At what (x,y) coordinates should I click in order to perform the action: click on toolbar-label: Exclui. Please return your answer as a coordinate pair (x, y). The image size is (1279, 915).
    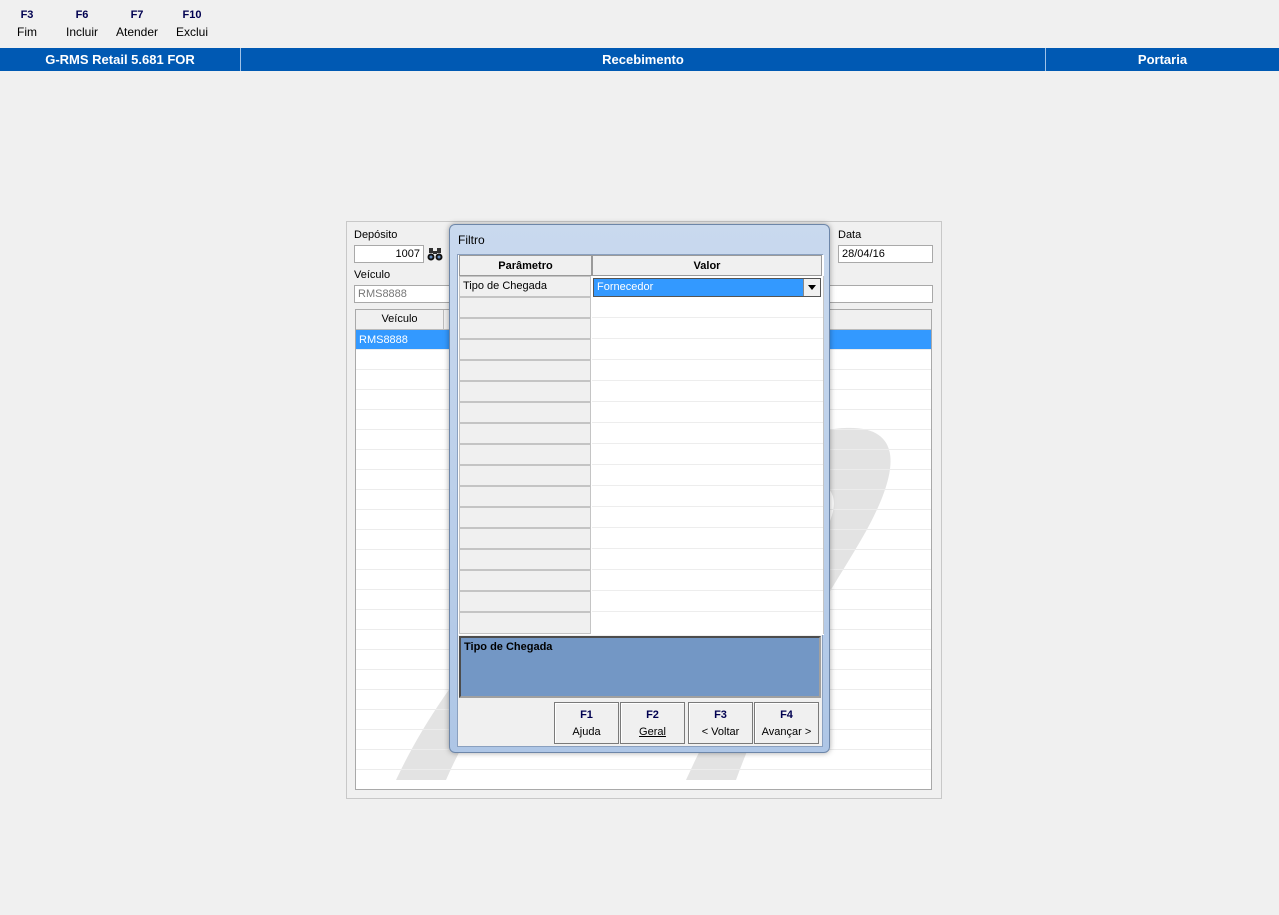
    Looking at the image, I should click on (191, 32).